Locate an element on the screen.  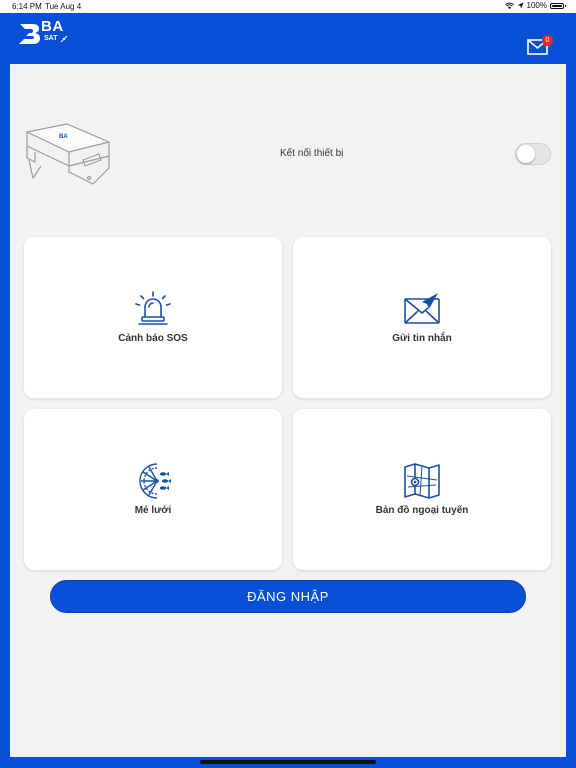
battery-percent: 100% is located at coordinates (536, 5).